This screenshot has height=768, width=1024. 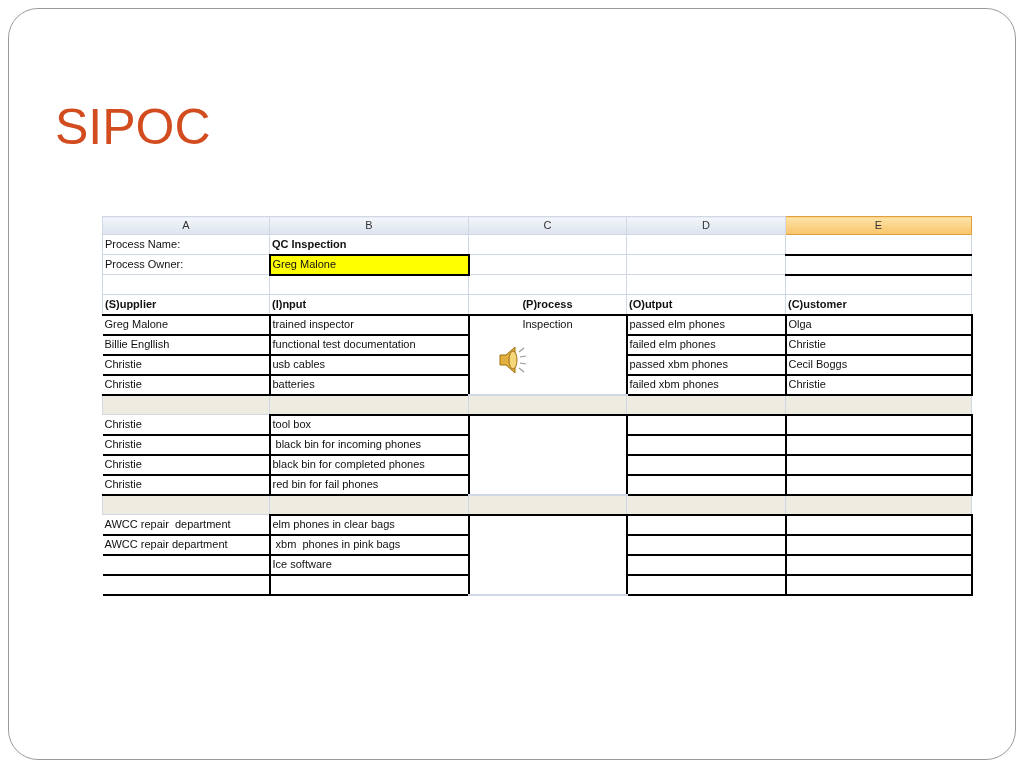 What do you see at coordinates (348, 444) in the screenshot?
I see `table-cell-text: black bin for incoming phones` at bounding box center [348, 444].